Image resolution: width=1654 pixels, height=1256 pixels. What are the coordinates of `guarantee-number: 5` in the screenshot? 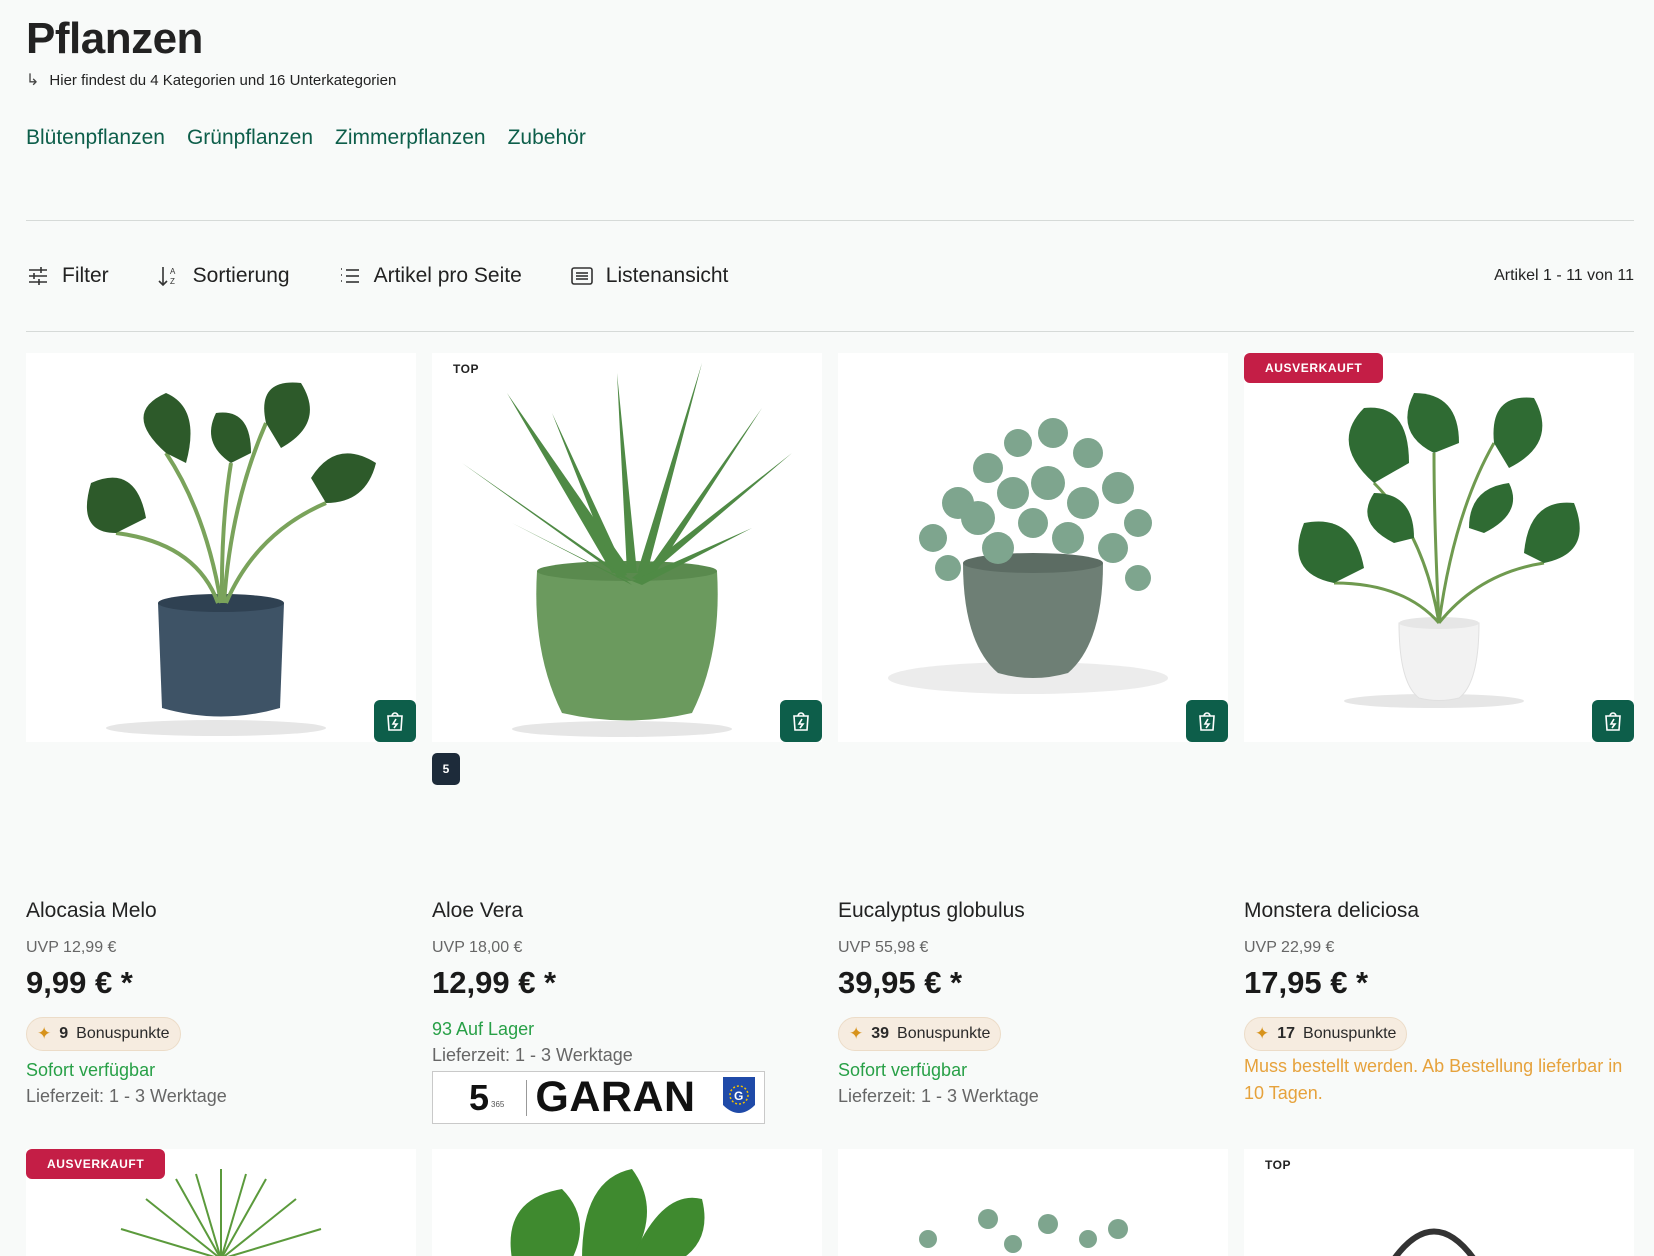 It's located at (479, 1097).